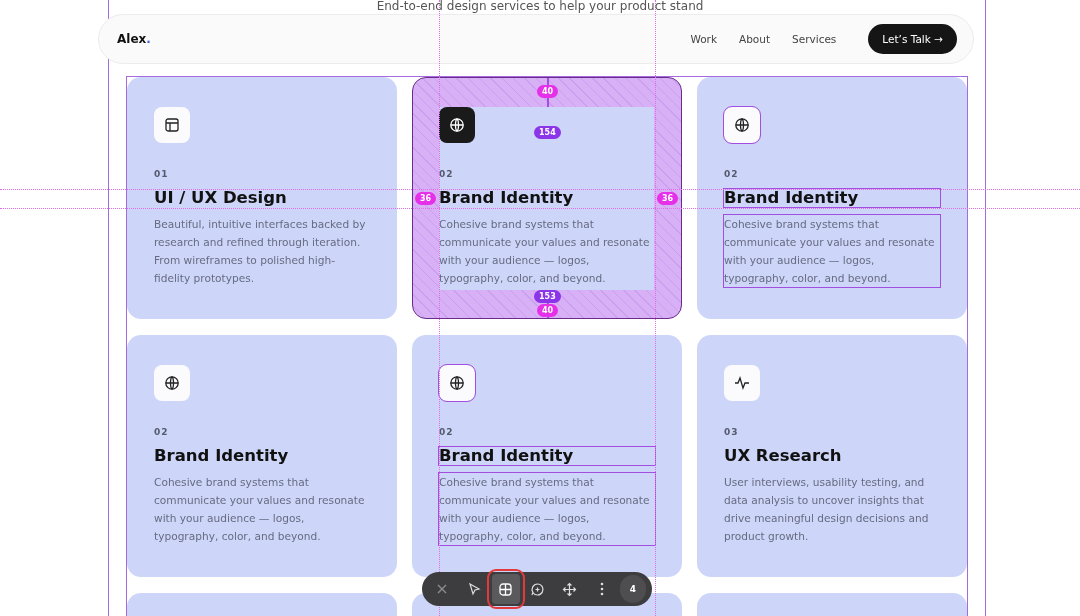 This screenshot has height=616, width=1080. What do you see at coordinates (172, 125) in the screenshot?
I see `layout-icon` at bounding box center [172, 125].